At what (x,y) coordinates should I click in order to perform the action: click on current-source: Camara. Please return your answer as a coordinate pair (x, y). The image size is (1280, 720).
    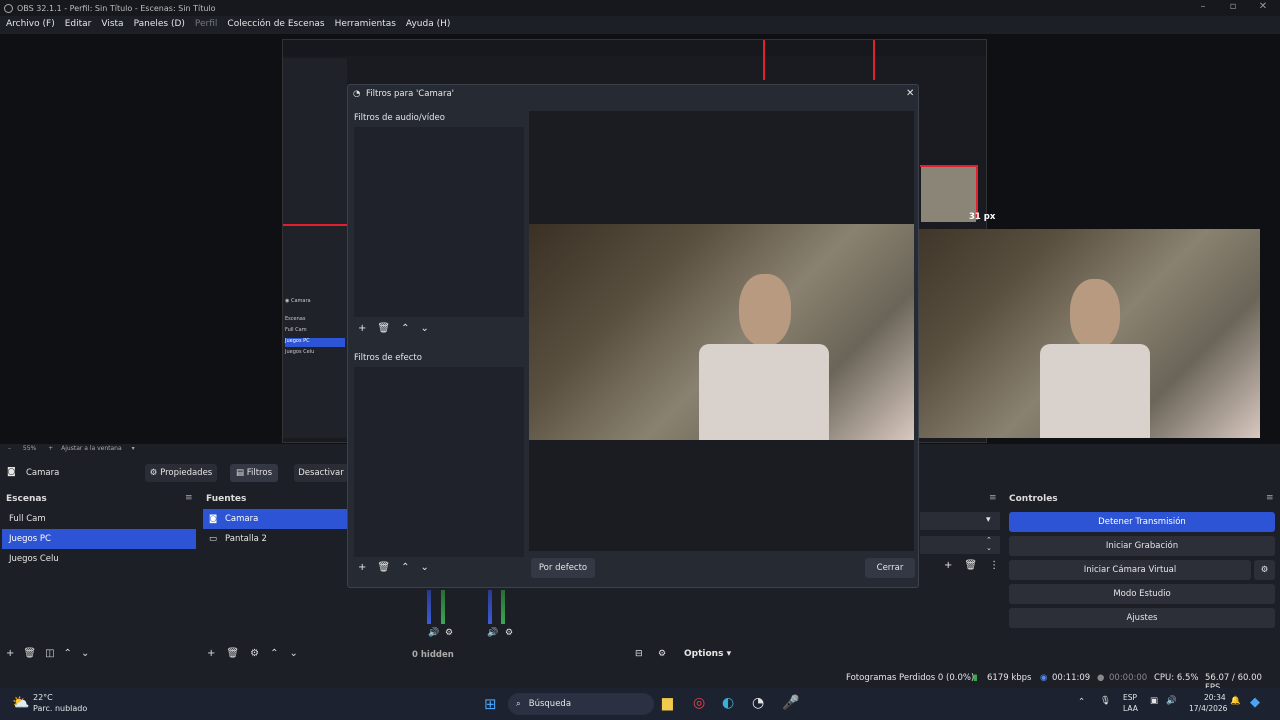
    Looking at the image, I should click on (43, 473).